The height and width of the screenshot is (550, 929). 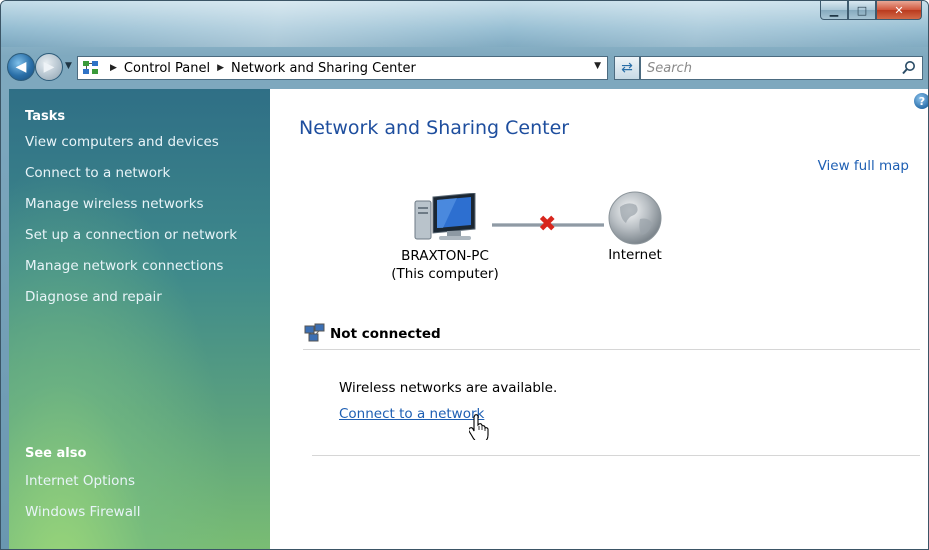 What do you see at coordinates (82, 516) in the screenshot?
I see `see-also-windows-firewall: Windows Firewall` at bounding box center [82, 516].